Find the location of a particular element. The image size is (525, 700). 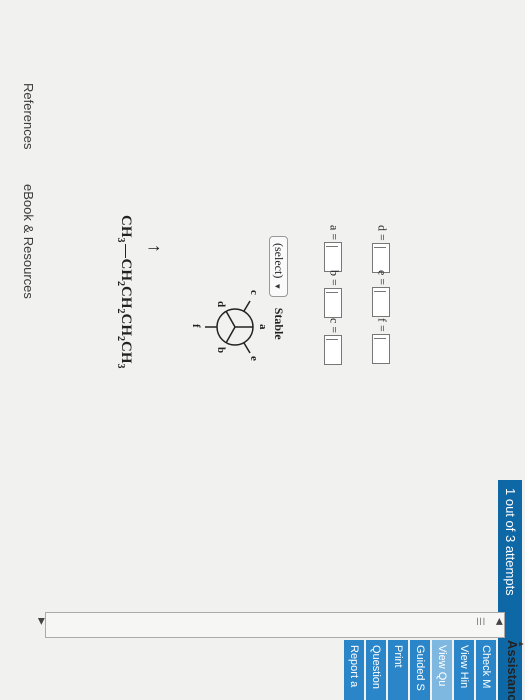

ebook-resources-link: eBook & Resources is located at coordinates (28, 241).